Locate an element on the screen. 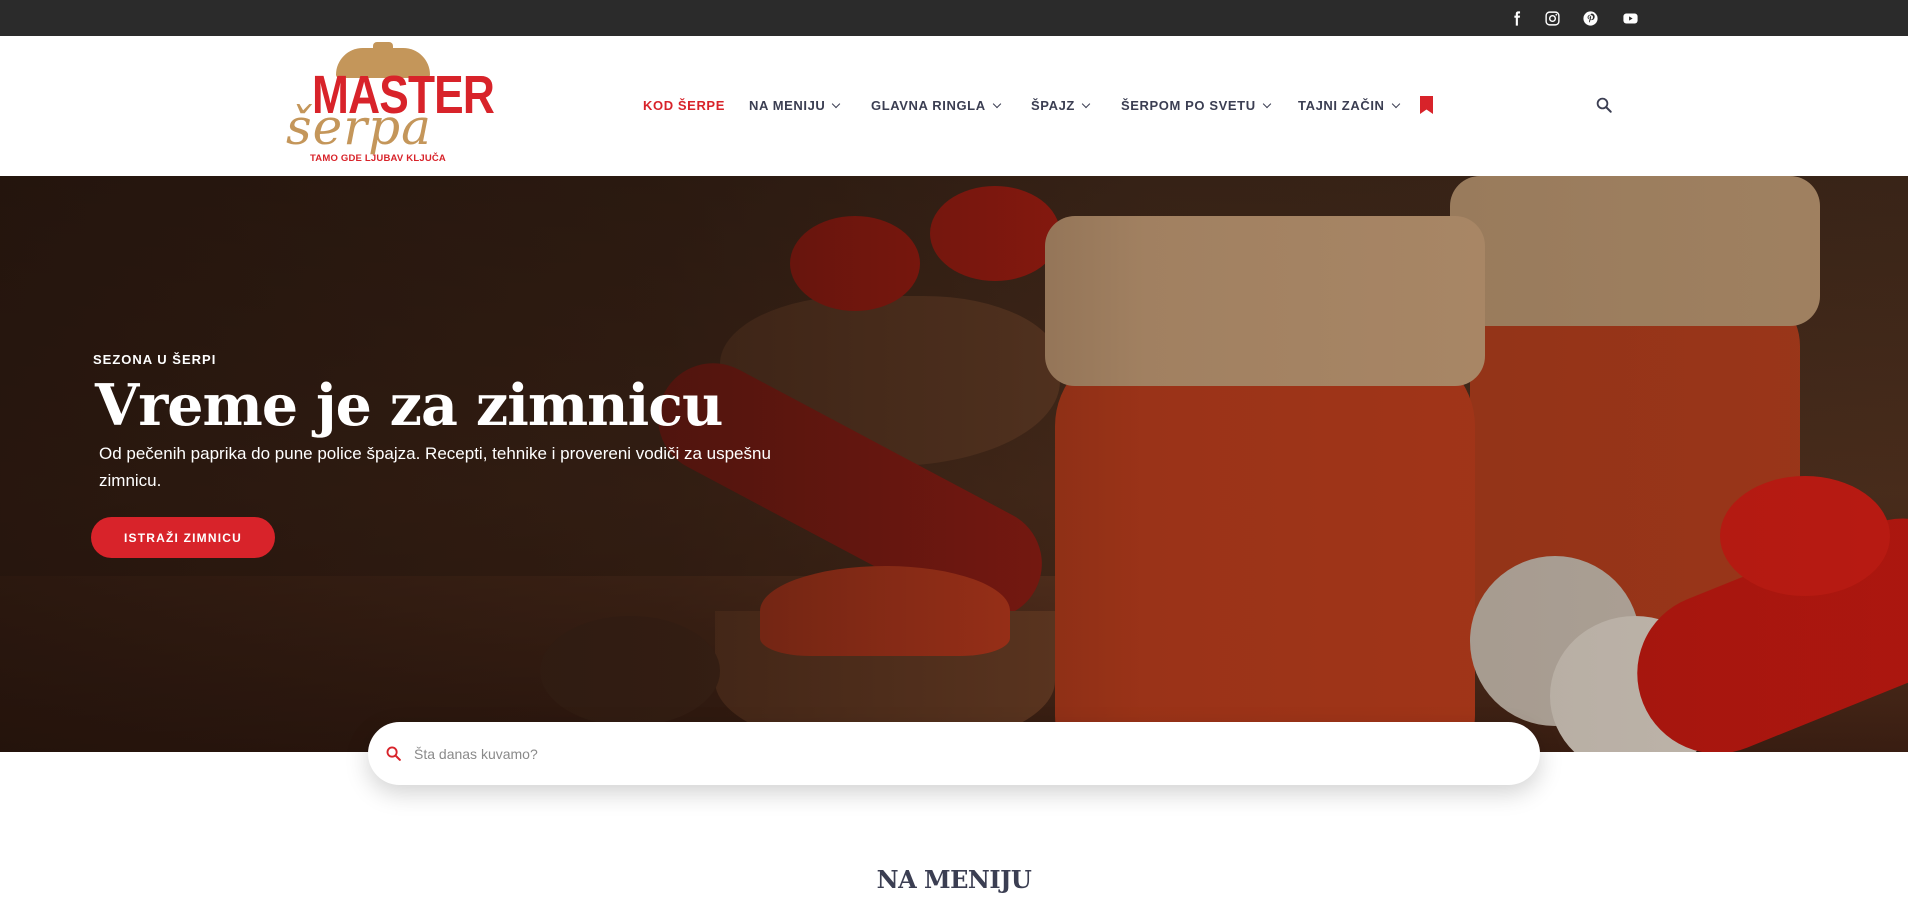  top-bar is located at coordinates (954, 18).